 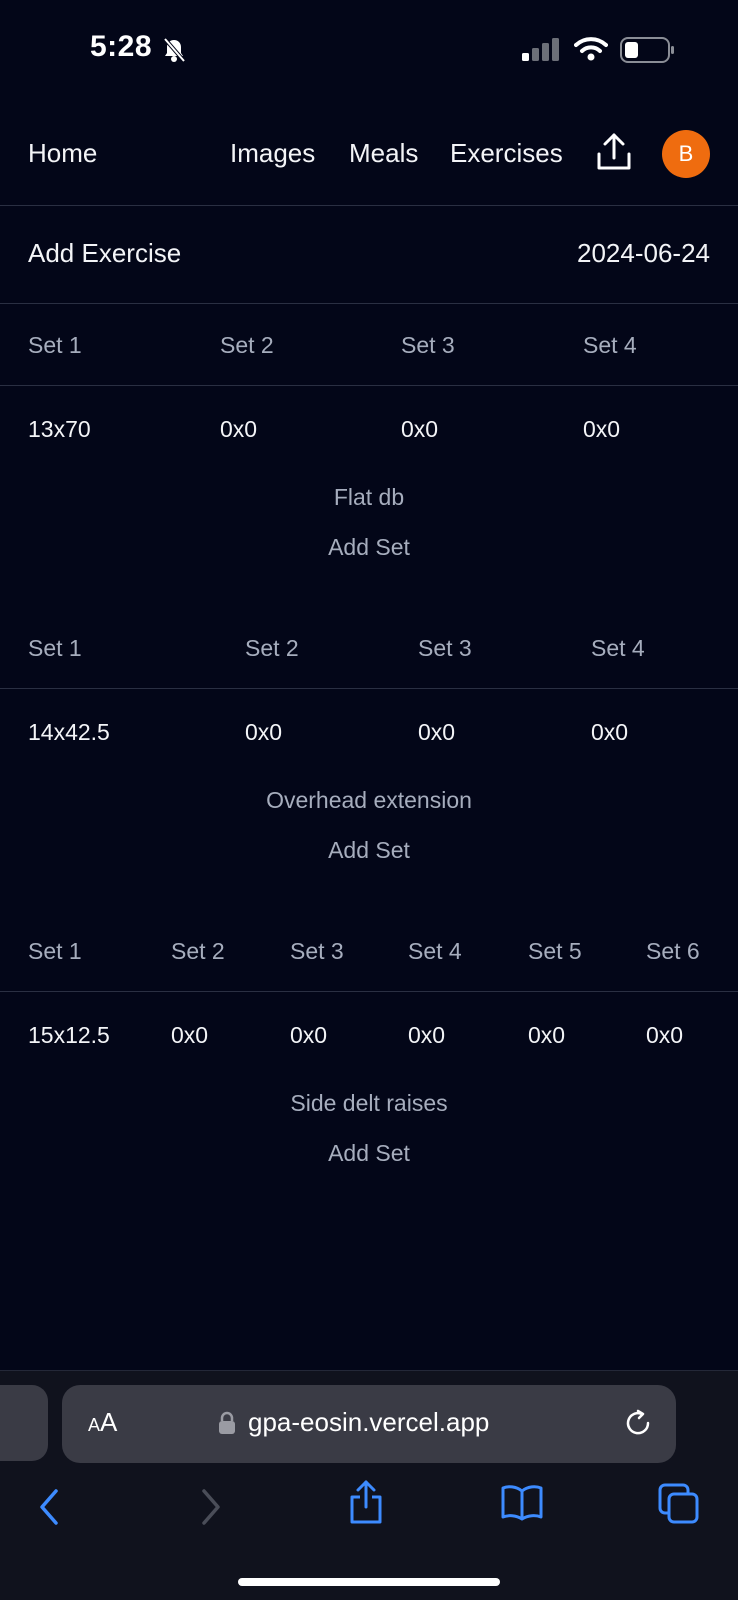 I want to click on top-navigation: Home Images Meals Exercises B, so click(x=369, y=163).